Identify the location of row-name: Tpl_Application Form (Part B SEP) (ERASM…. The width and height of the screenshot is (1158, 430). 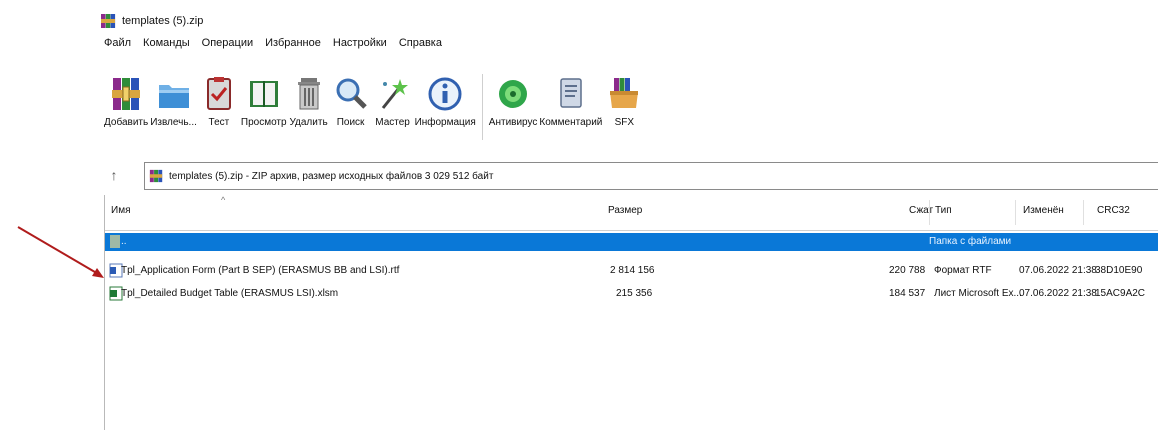
(260, 270).